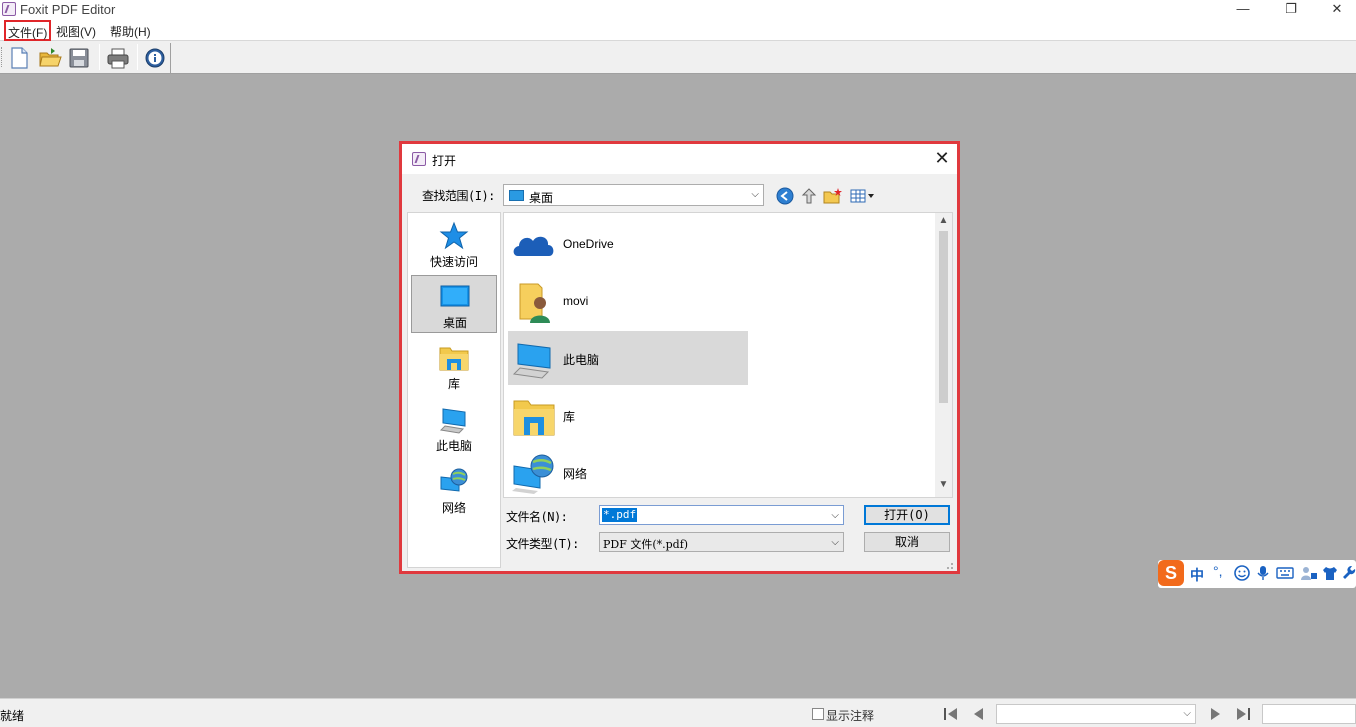  What do you see at coordinates (678, 30) in the screenshot?
I see `menu-bar: 文件(F) 视图(V) 帮助(H)` at bounding box center [678, 30].